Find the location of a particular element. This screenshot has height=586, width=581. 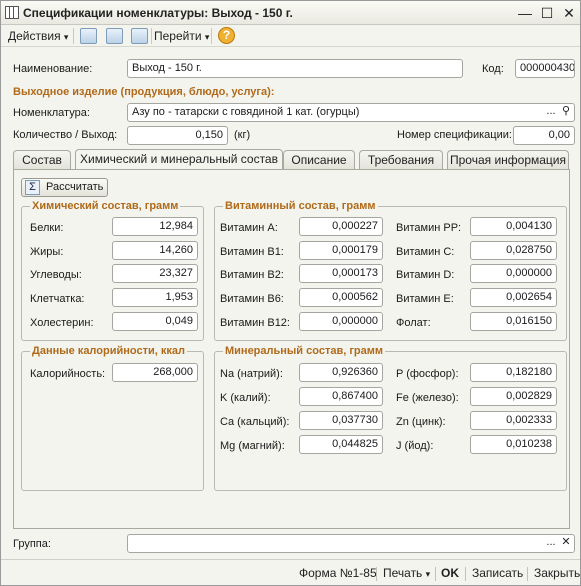

vitamin-b6-field: 0,000562 is located at coordinates (341, 297).